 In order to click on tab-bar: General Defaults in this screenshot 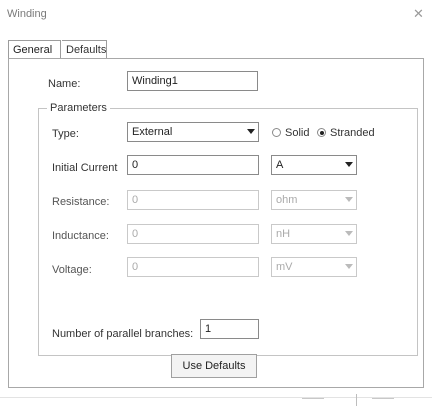, I will do `click(216, 49)`.